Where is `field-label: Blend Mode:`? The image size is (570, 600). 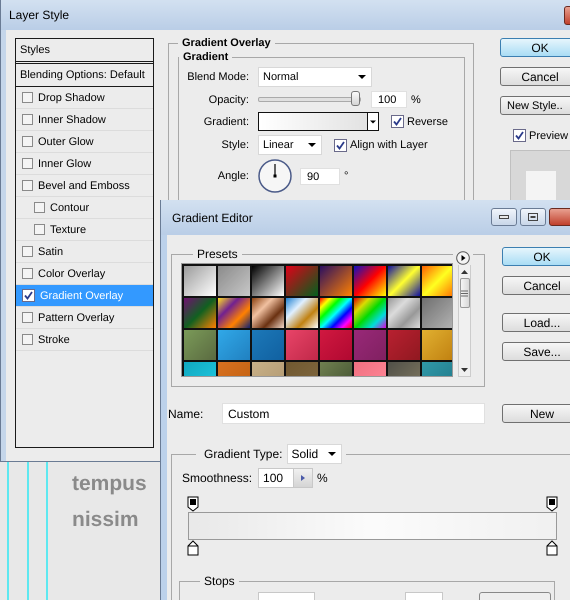 field-label: Blend Mode: is located at coordinates (217, 77).